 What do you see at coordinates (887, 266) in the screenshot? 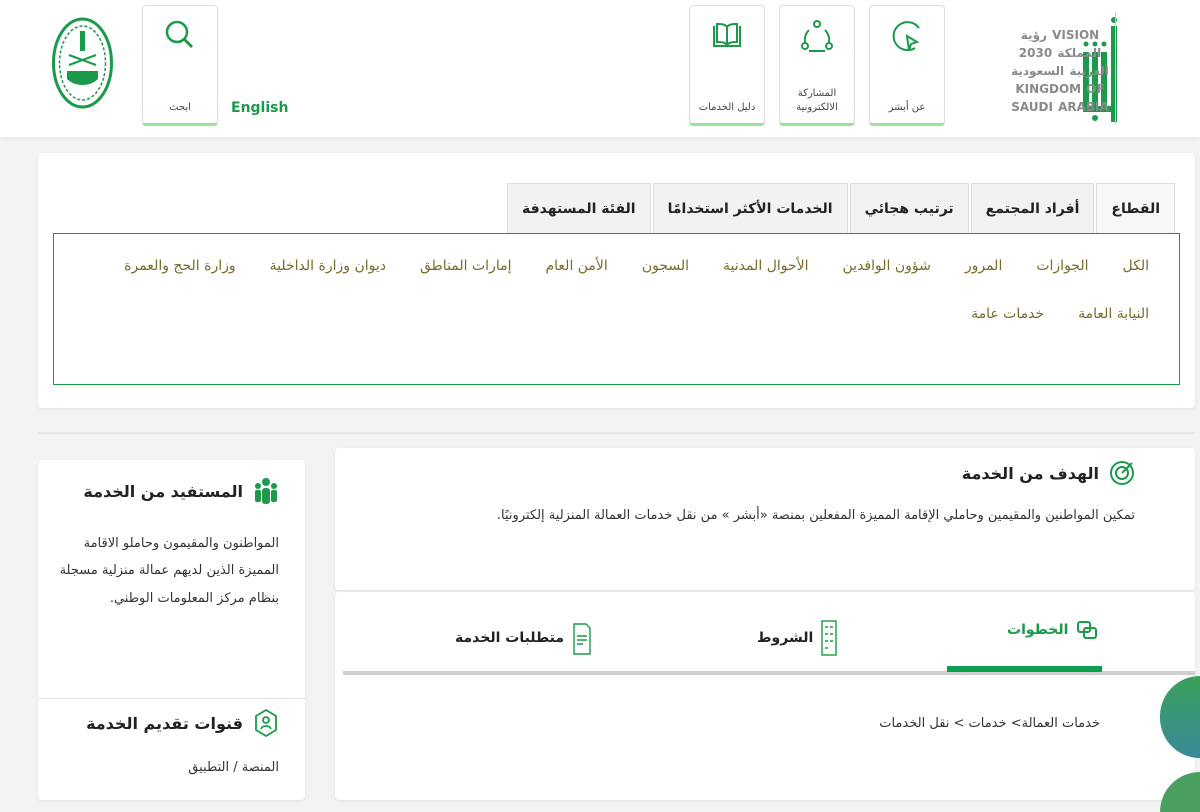
I see `sector-item: شؤون الوافدين` at bounding box center [887, 266].